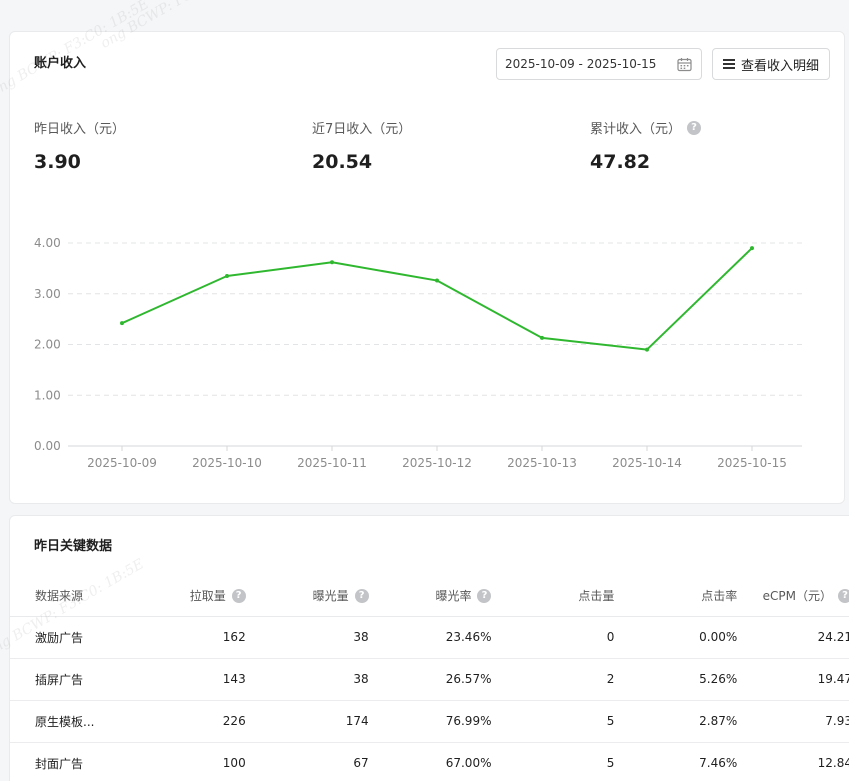 This screenshot has height=781, width=849. I want to click on x-tick-label: 2025-10-15, so click(752, 463).